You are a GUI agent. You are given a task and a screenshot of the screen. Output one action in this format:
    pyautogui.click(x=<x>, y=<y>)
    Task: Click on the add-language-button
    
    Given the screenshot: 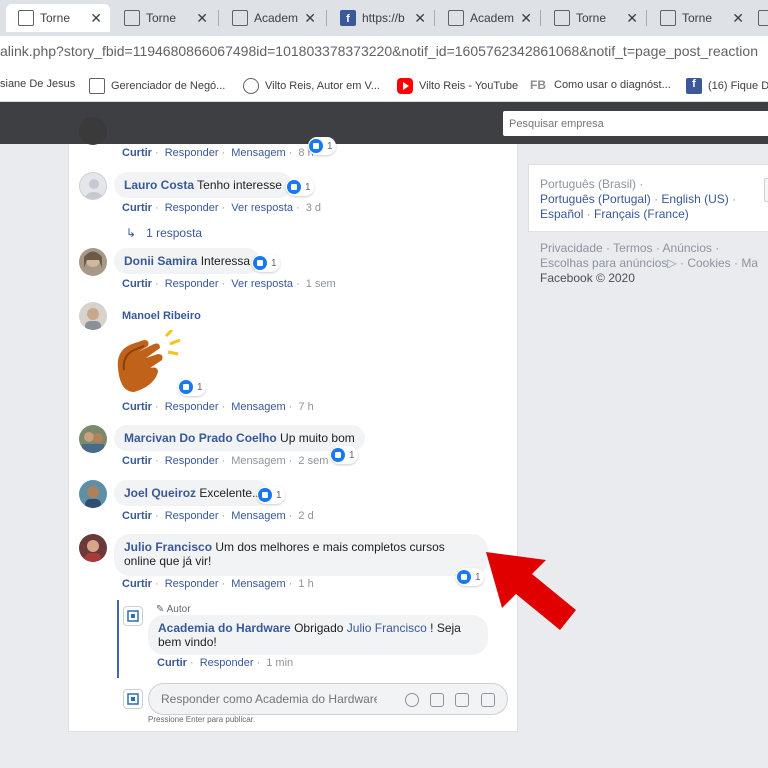 What is the action you would take?
    pyautogui.click(x=766, y=190)
    